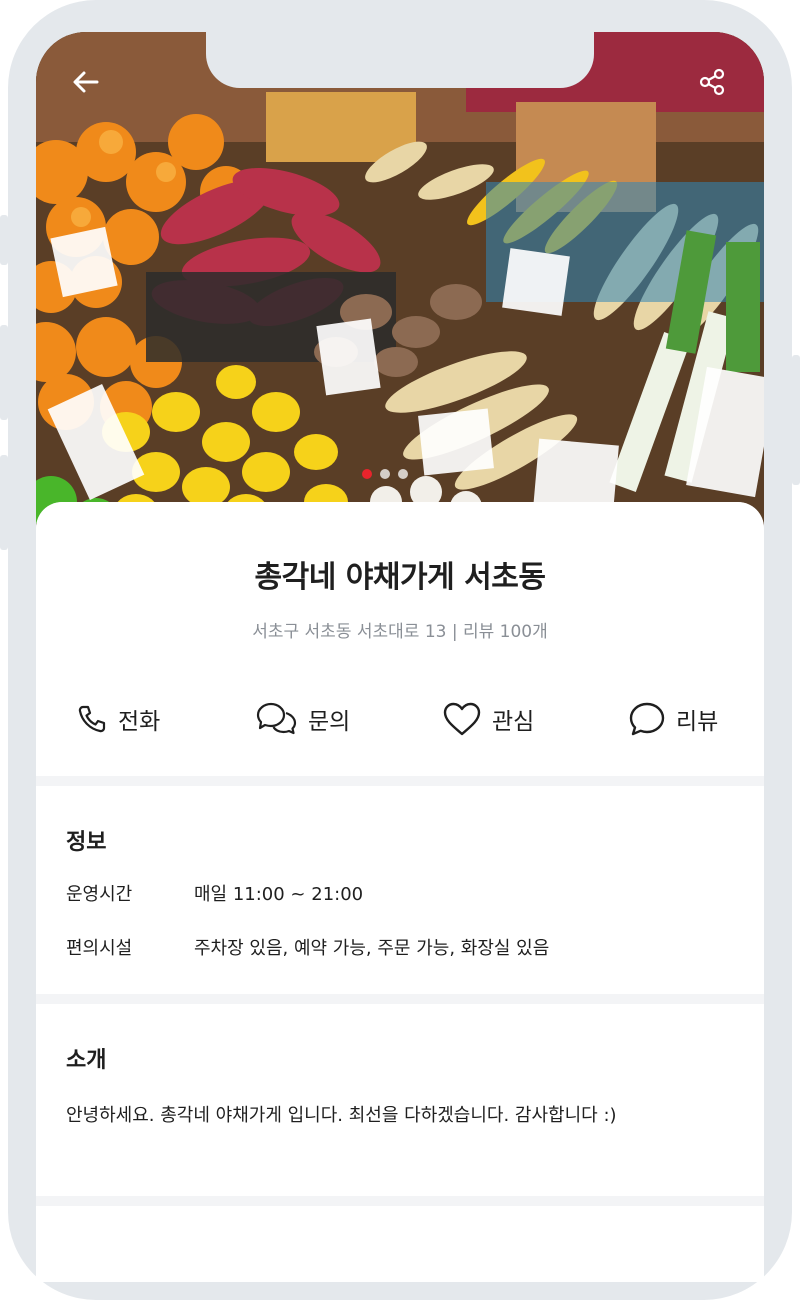 The height and width of the screenshot is (1300, 800). Describe the element at coordinates (462, 719) in the screenshot. I see `heart-icon` at that location.